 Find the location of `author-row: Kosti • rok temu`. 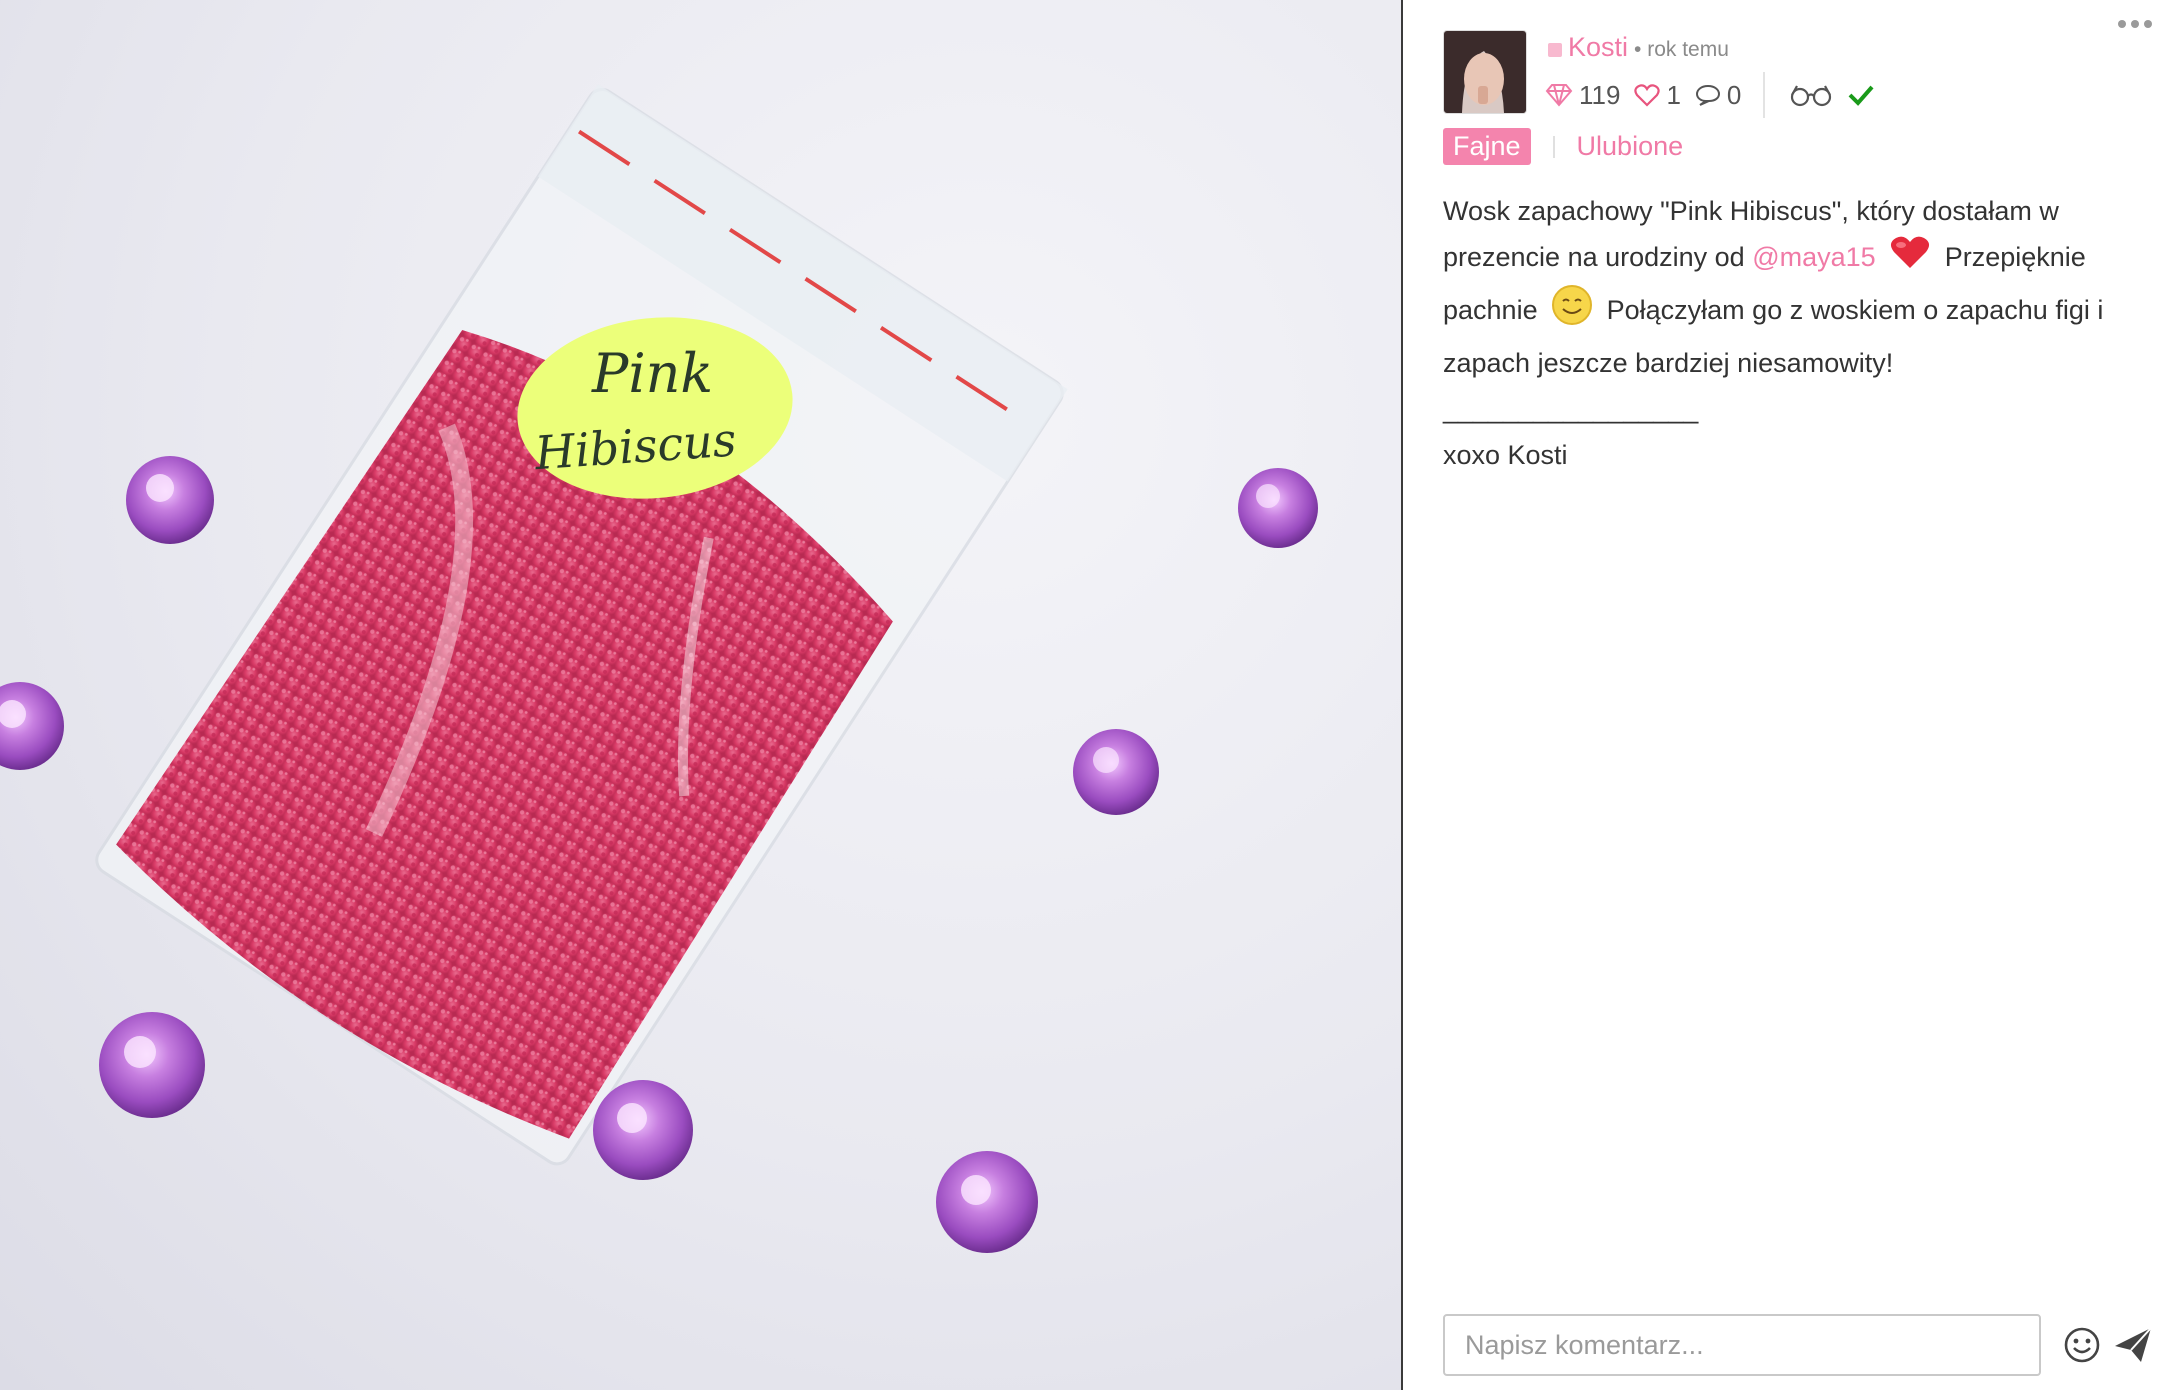

author-row: Kosti • rok temu is located at coordinates (1638, 47).